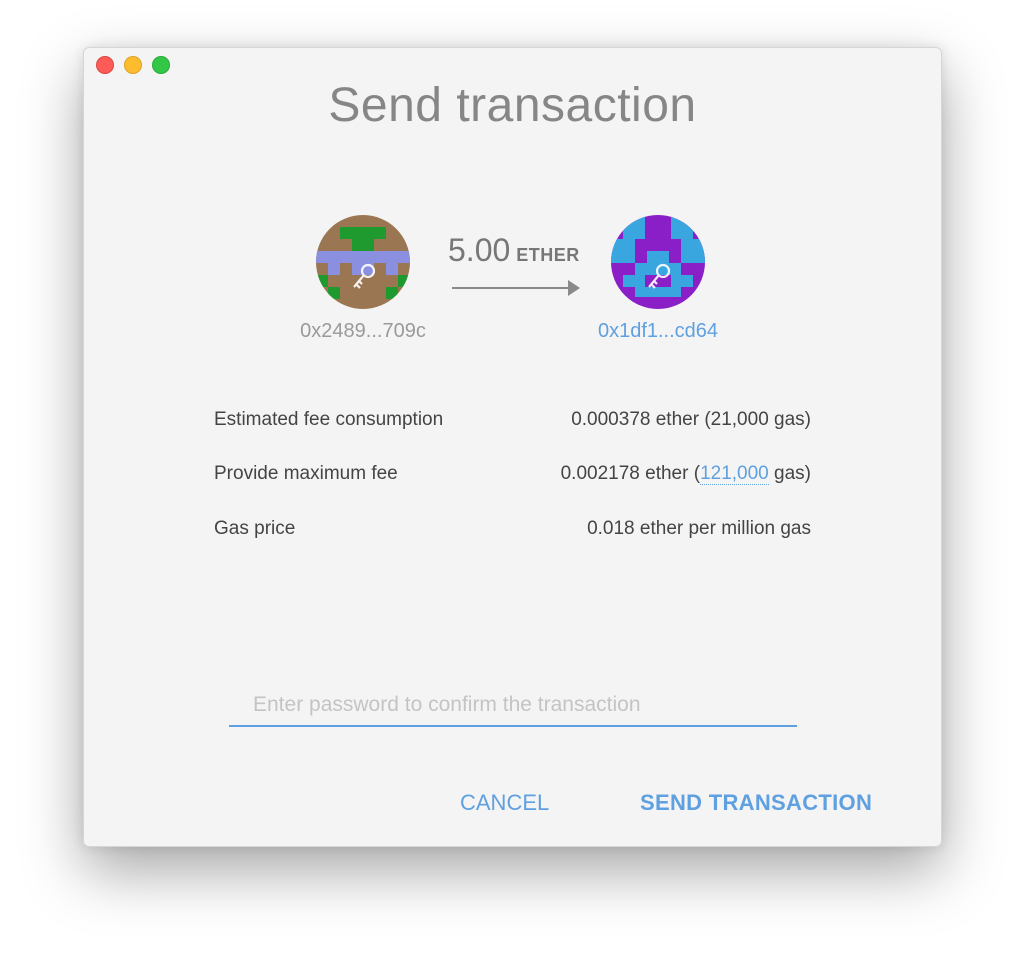 Image resolution: width=1024 pixels, height=965 pixels. Describe the element at coordinates (512, 105) in the screenshot. I see `page-title: Send transaction` at that location.